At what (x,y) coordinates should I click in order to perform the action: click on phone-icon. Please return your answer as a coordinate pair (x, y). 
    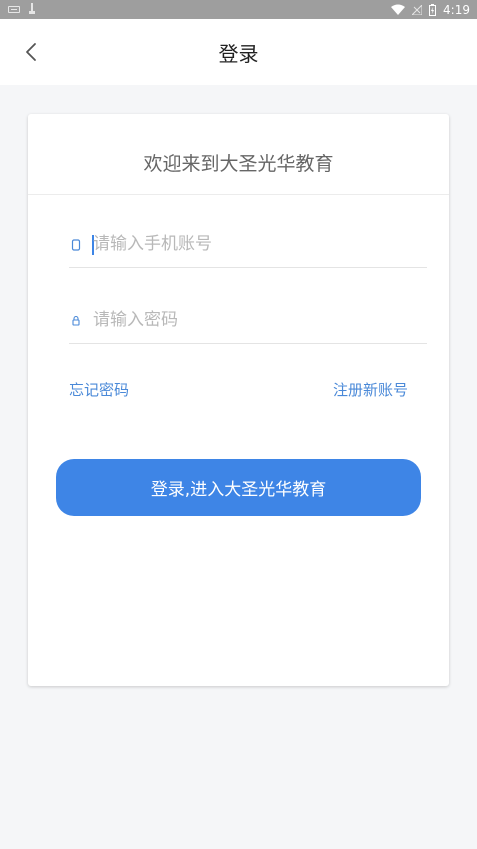
    Looking at the image, I should click on (76, 245).